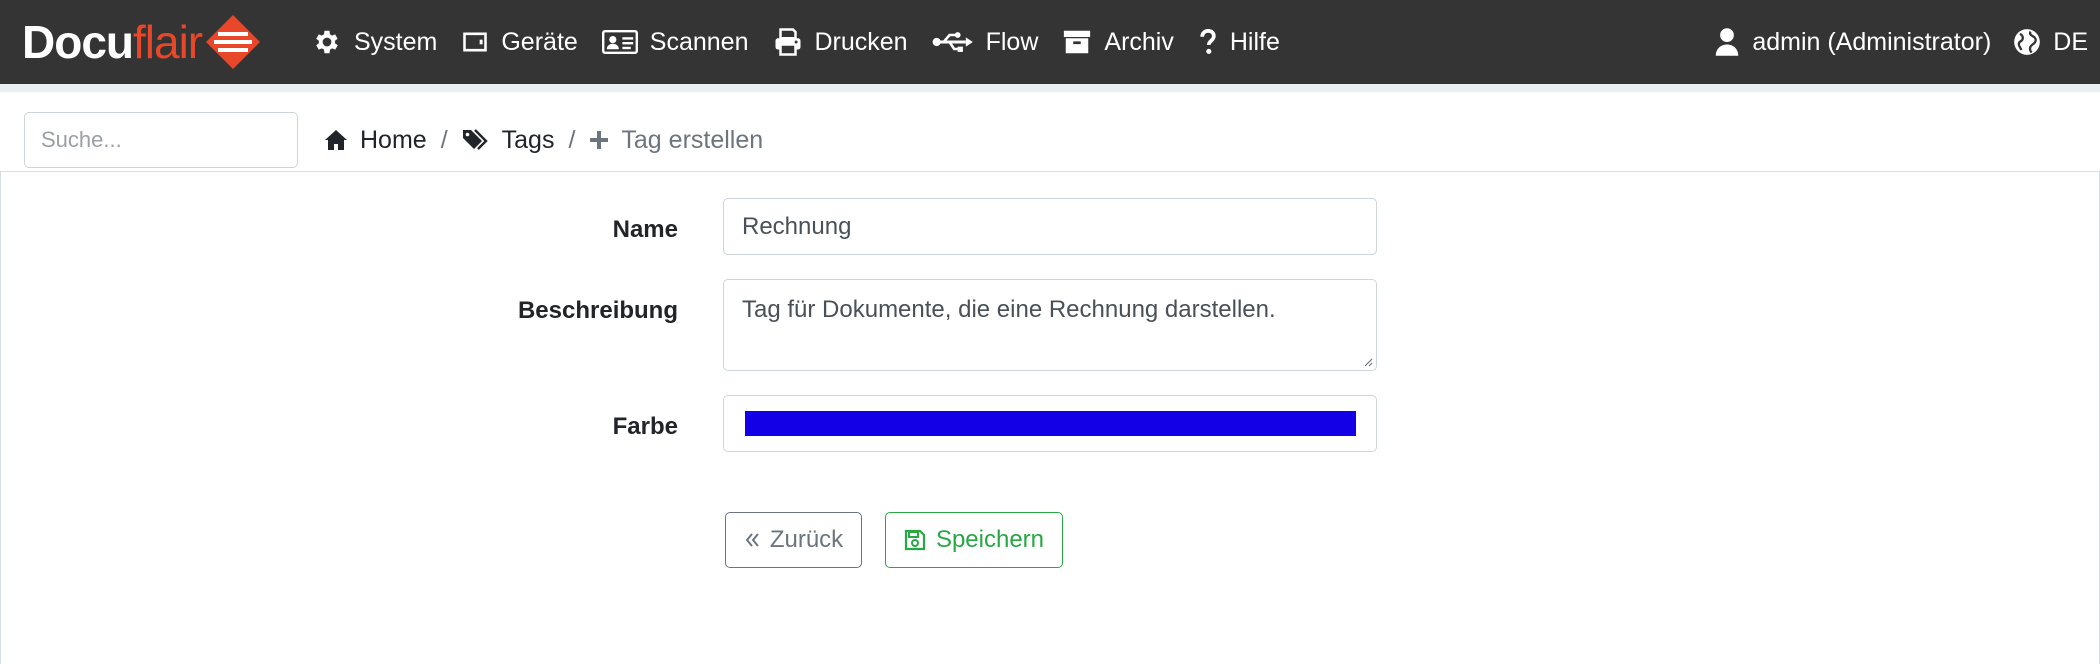 The image size is (2100, 664). What do you see at coordinates (990, 539) in the screenshot?
I see `save-button-label: Speichern` at bounding box center [990, 539].